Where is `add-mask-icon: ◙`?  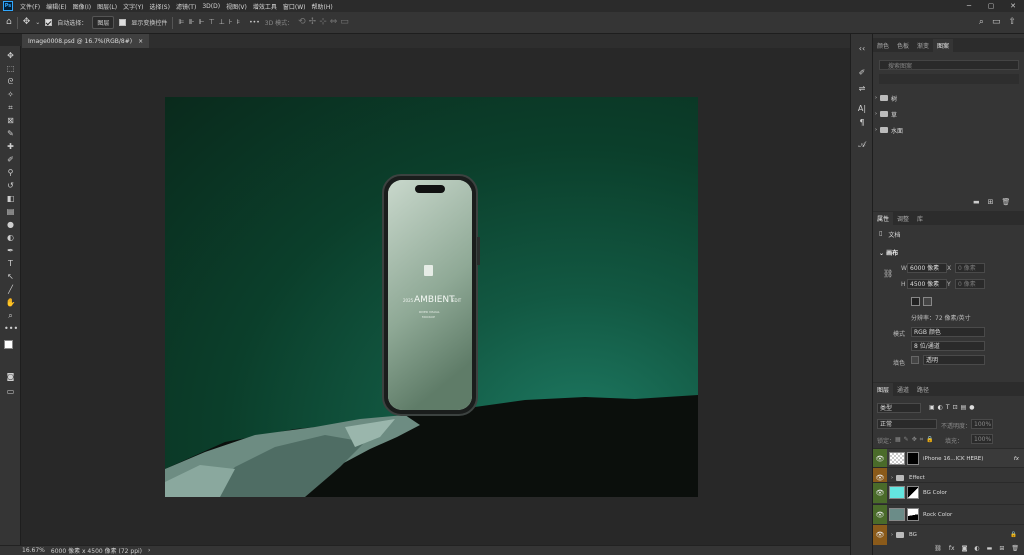
add-mask-icon: ◙ is located at coordinates (965, 548).